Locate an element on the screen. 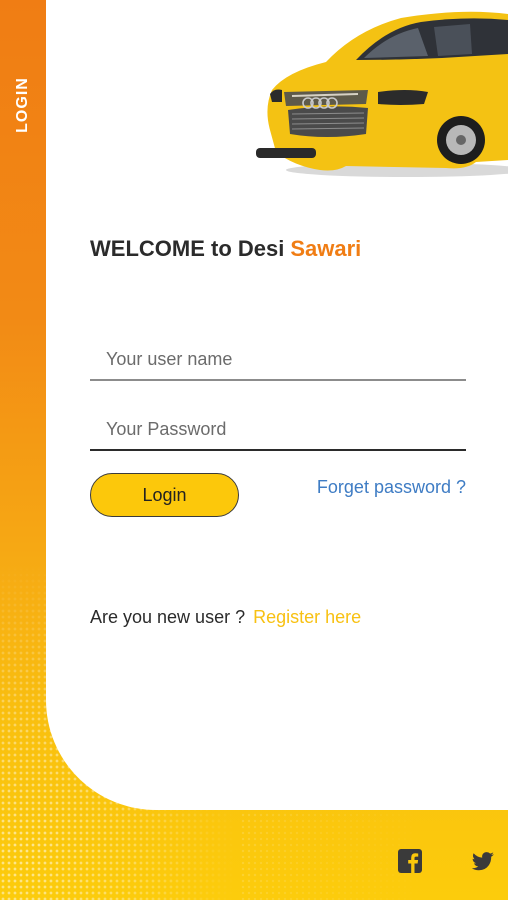 The image size is (508, 900). login-side-tab-label: LOGIN is located at coordinates (23, 105).